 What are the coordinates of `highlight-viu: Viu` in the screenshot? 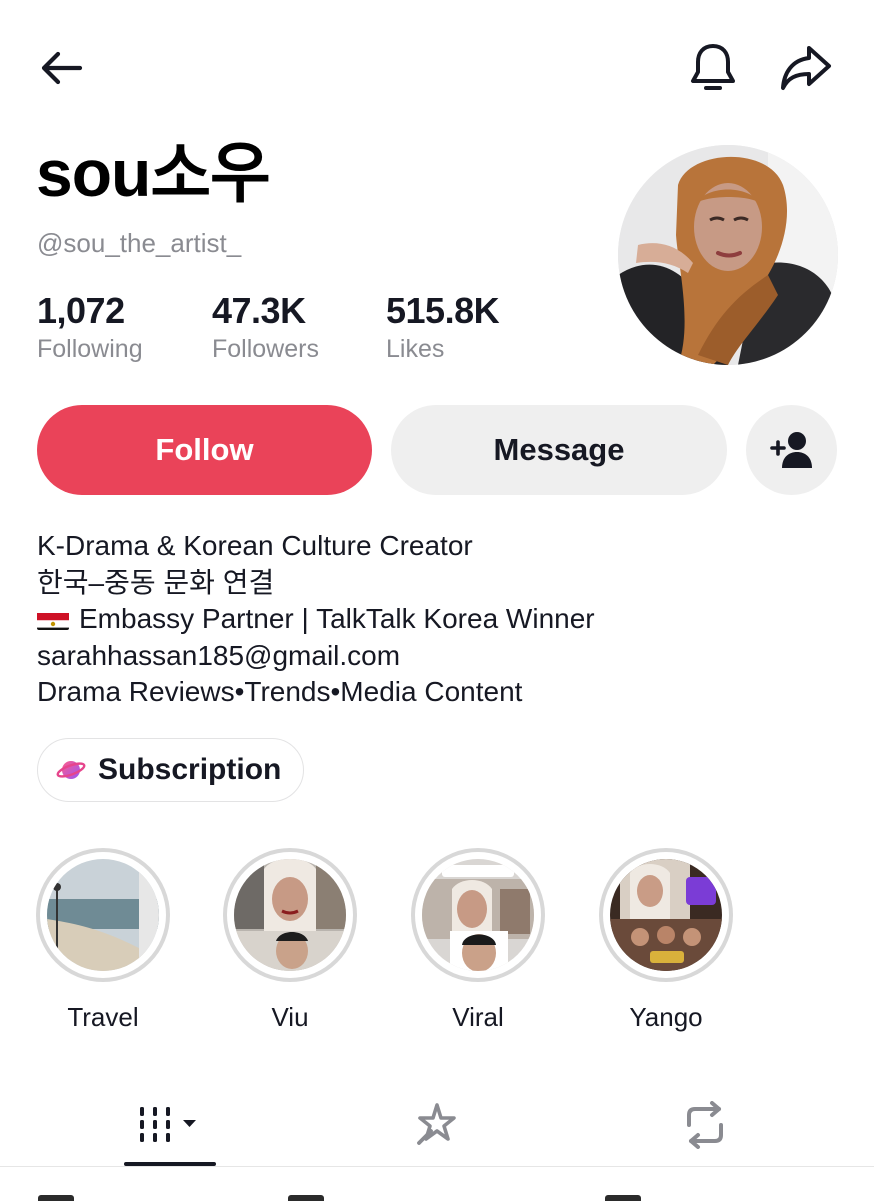 It's located at (290, 940).